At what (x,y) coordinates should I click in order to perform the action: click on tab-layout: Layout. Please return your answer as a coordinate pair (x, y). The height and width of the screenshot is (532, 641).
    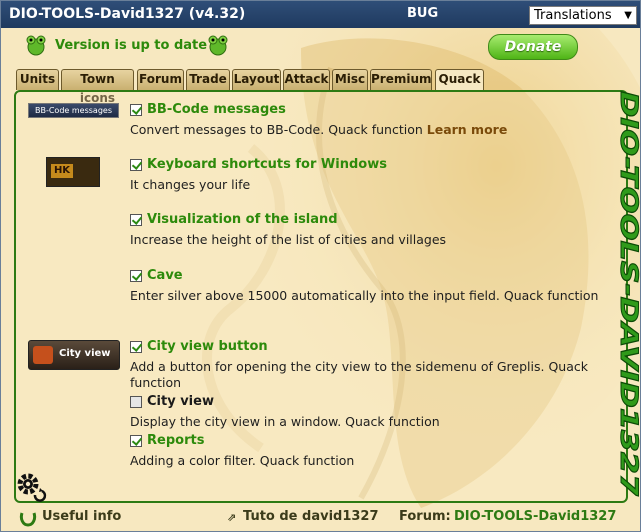
    Looking at the image, I should click on (256, 79).